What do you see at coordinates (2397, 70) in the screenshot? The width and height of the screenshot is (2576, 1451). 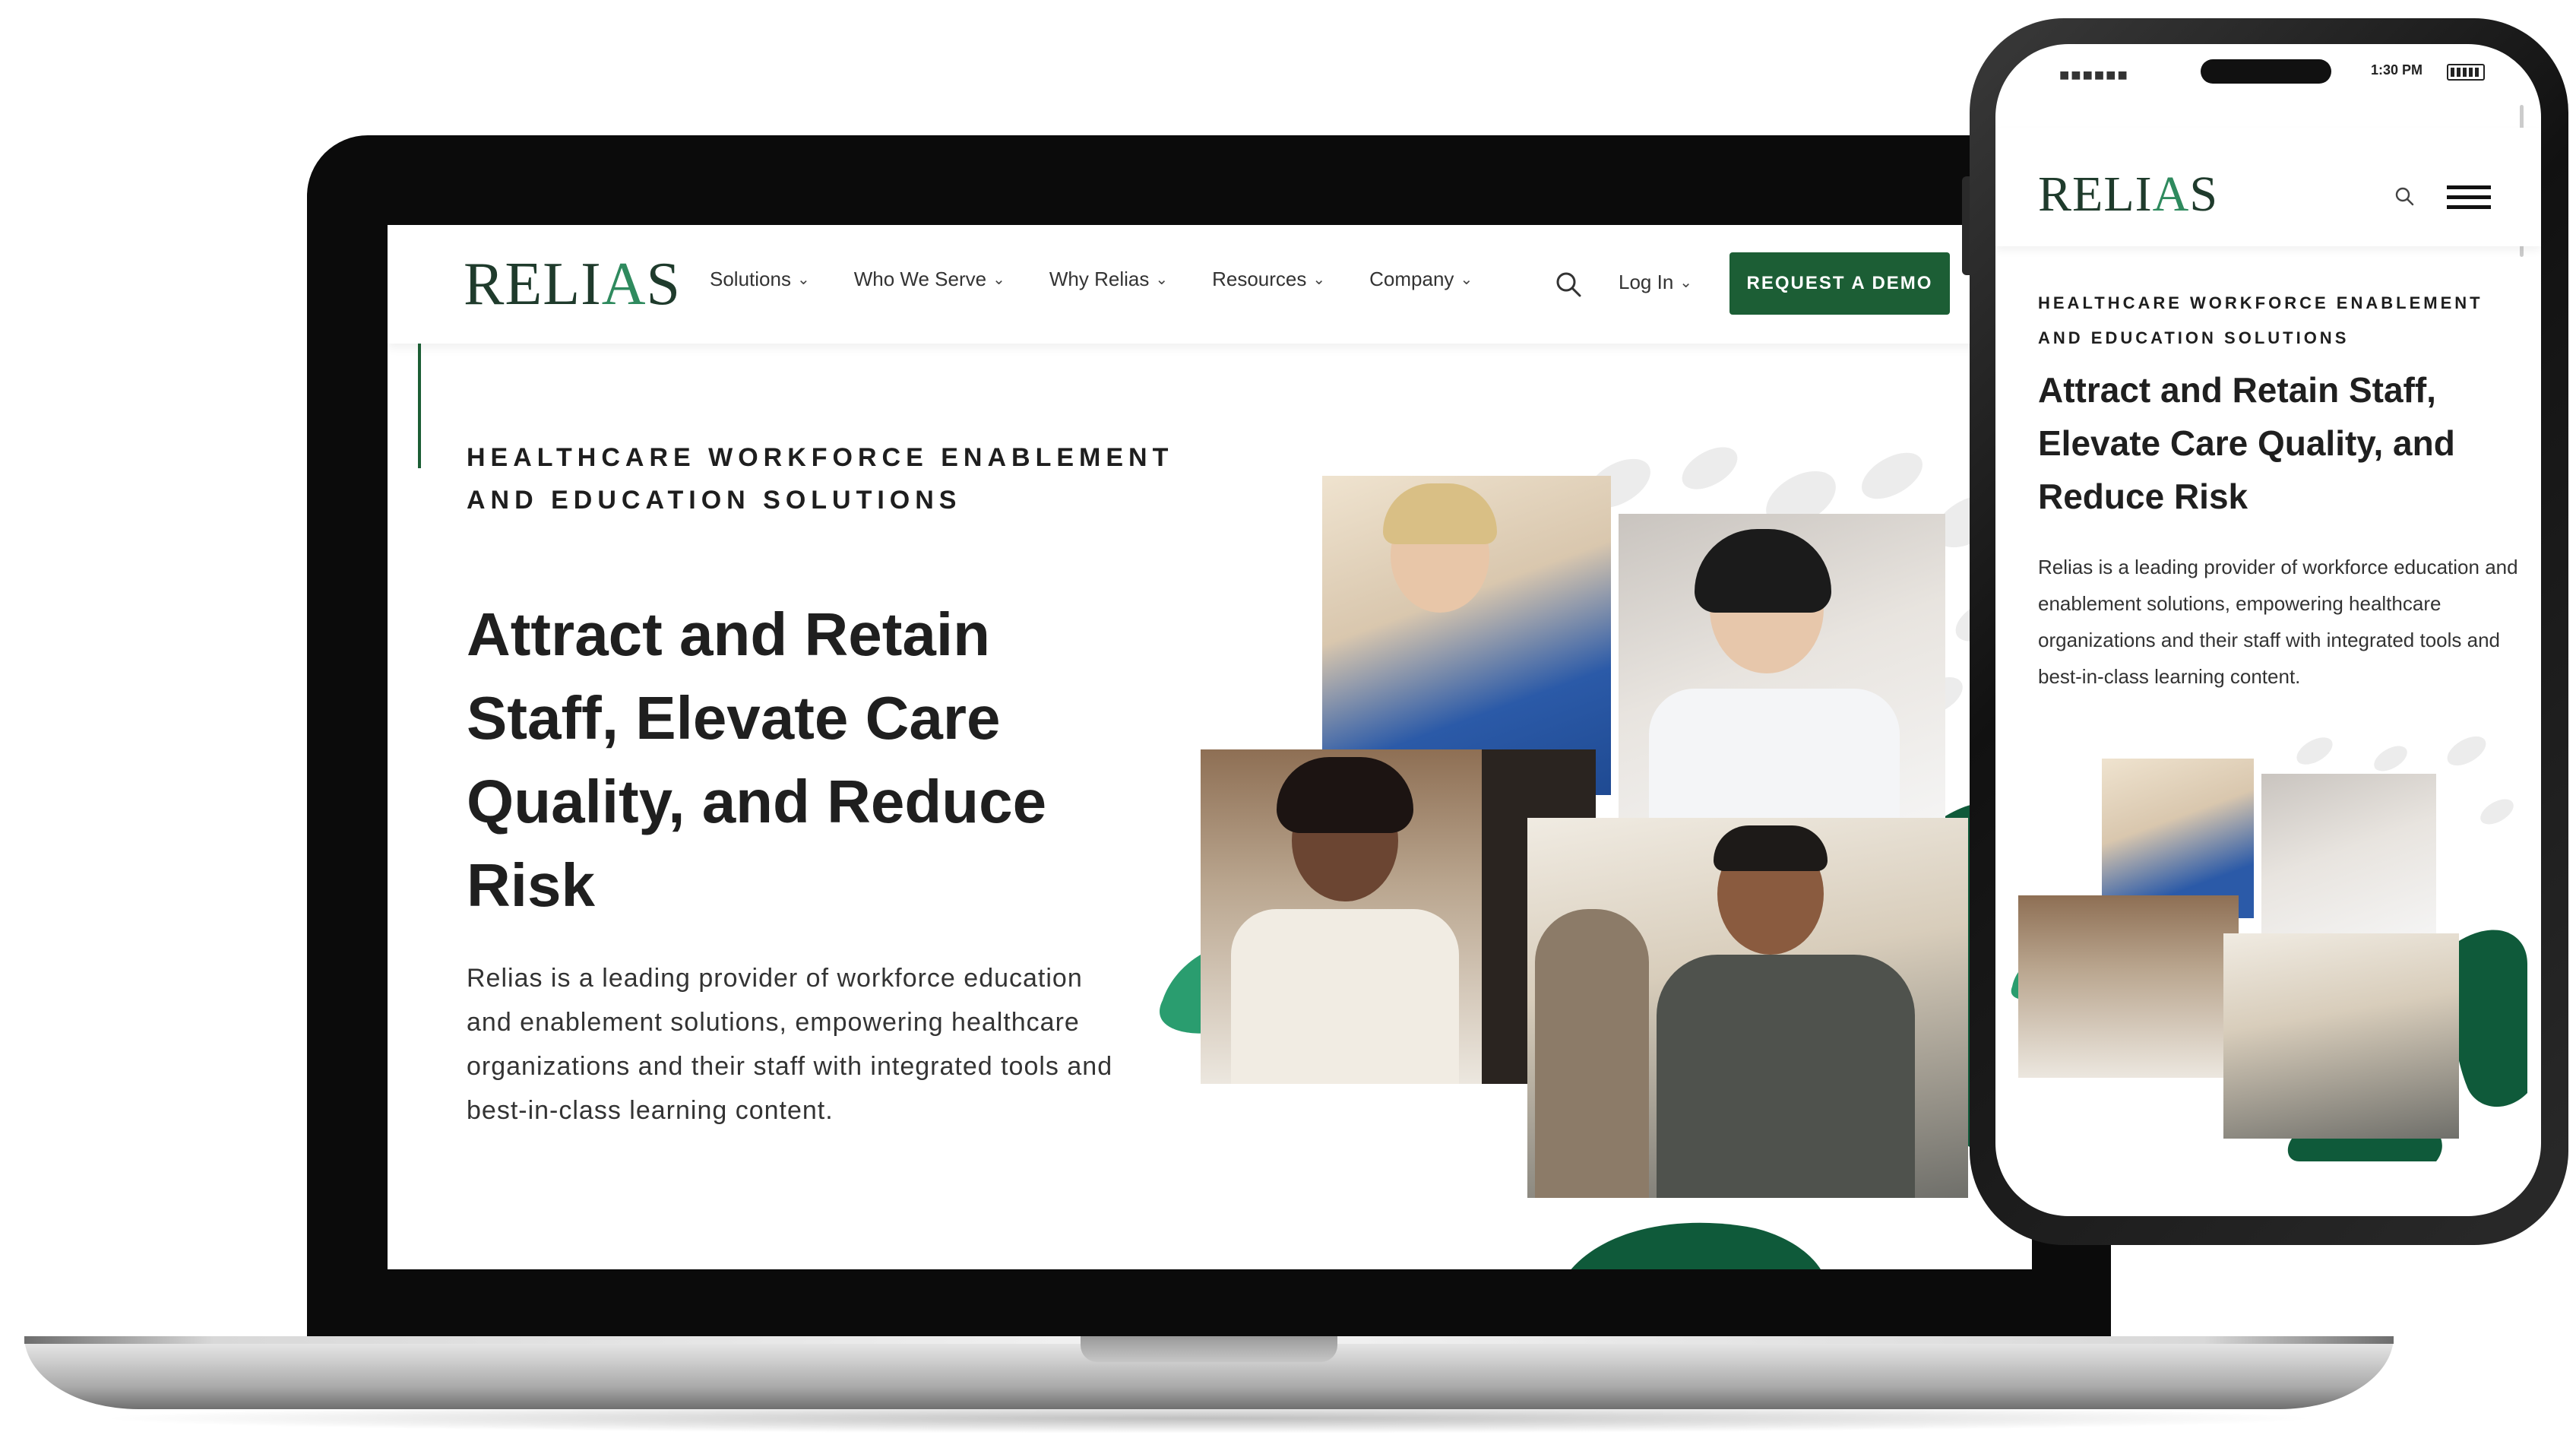 I see `status-time: 1:30 PM` at bounding box center [2397, 70].